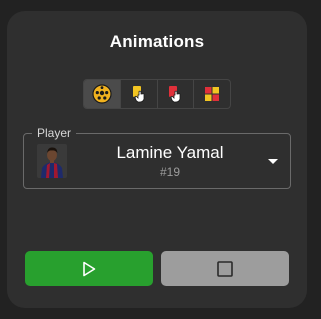  I want to click on animation-type-tabs, so click(157, 94).